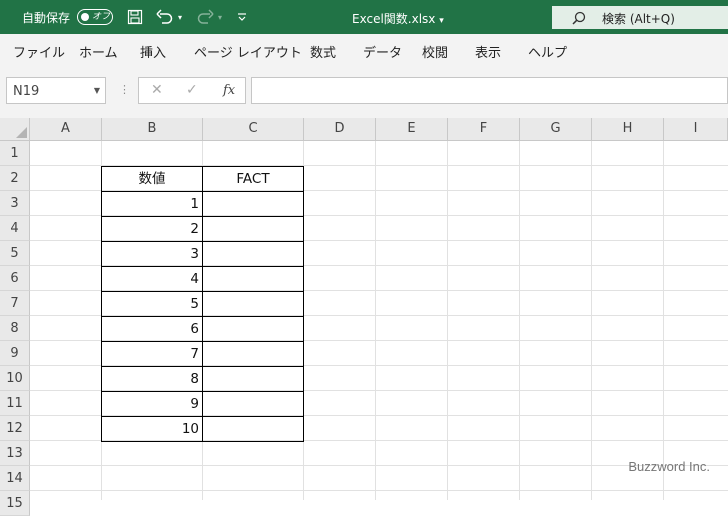 The image size is (728, 516). What do you see at coordinates (152, 304) in the screenshot?
I see `cell-b7: 5` at bounding box center [152, 304].